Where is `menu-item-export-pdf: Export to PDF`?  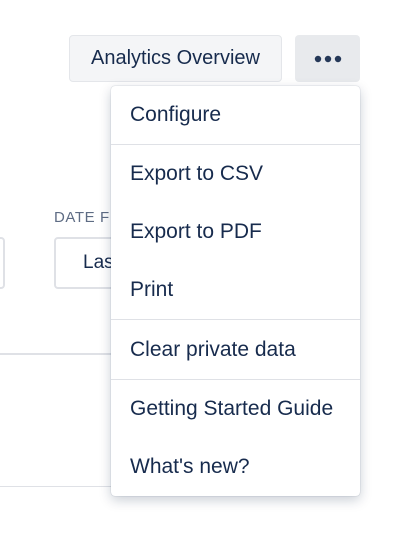 menu-item-export-pdf: Export to PDF is located at coordinates (235, 232).